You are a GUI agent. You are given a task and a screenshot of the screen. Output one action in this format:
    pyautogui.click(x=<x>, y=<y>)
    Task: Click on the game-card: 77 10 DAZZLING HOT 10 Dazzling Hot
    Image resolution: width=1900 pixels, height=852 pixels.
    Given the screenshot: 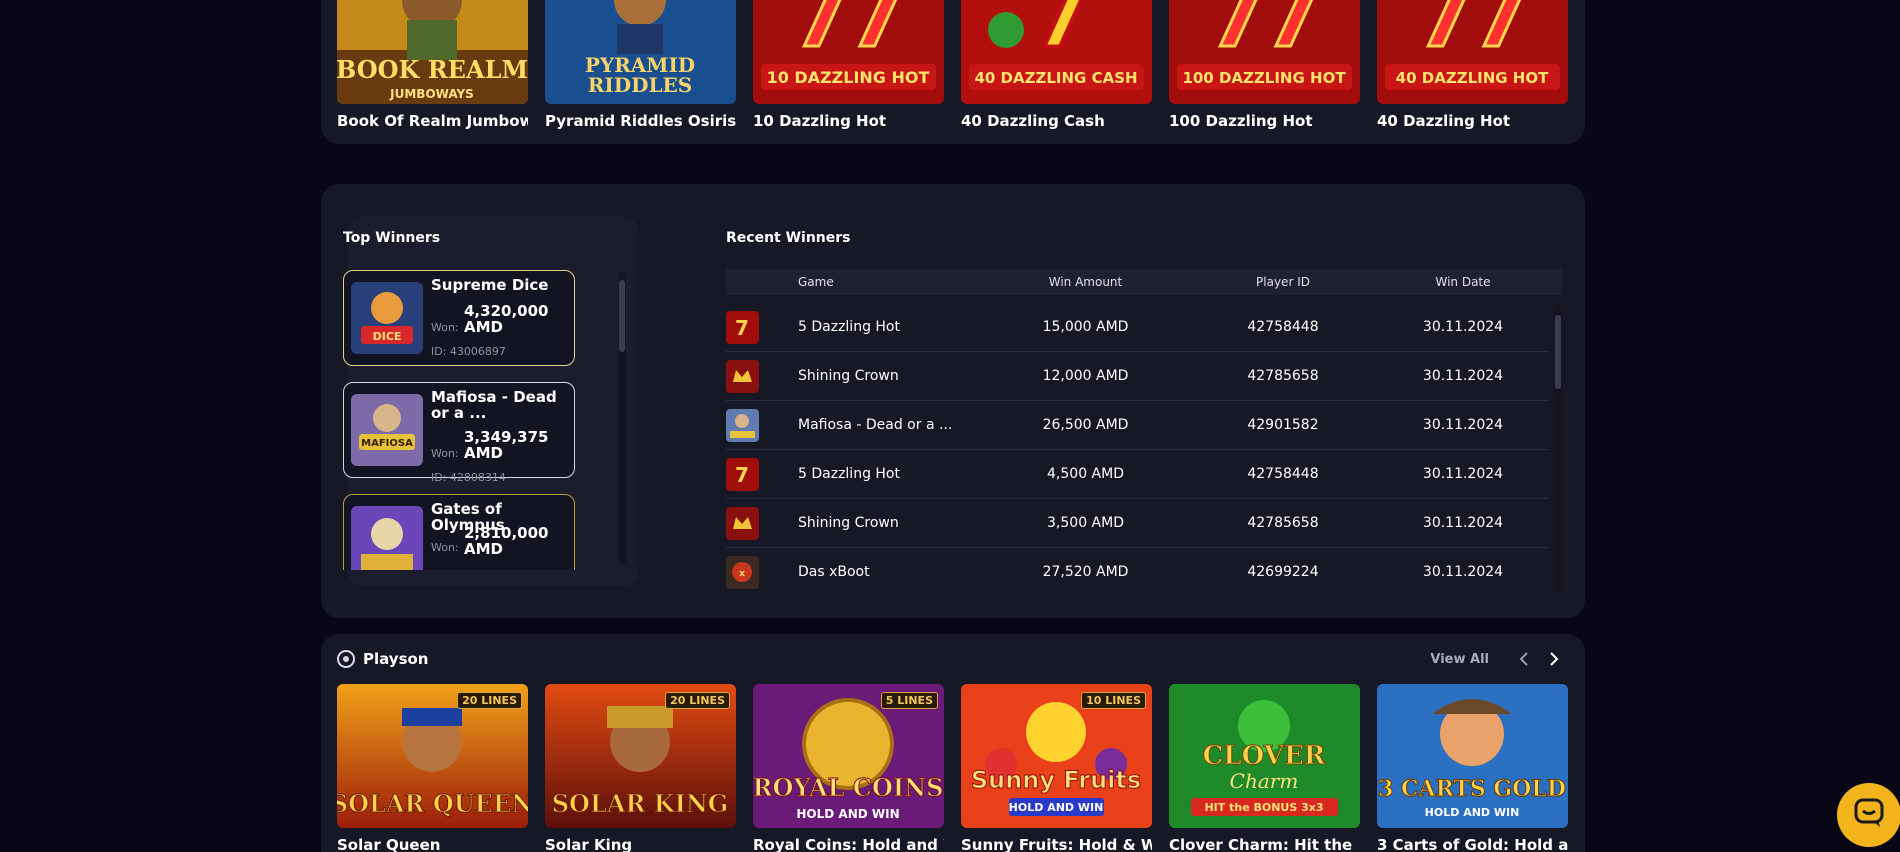 What is the action you would take?
    pyautogui.click(x=848, y=65)
    